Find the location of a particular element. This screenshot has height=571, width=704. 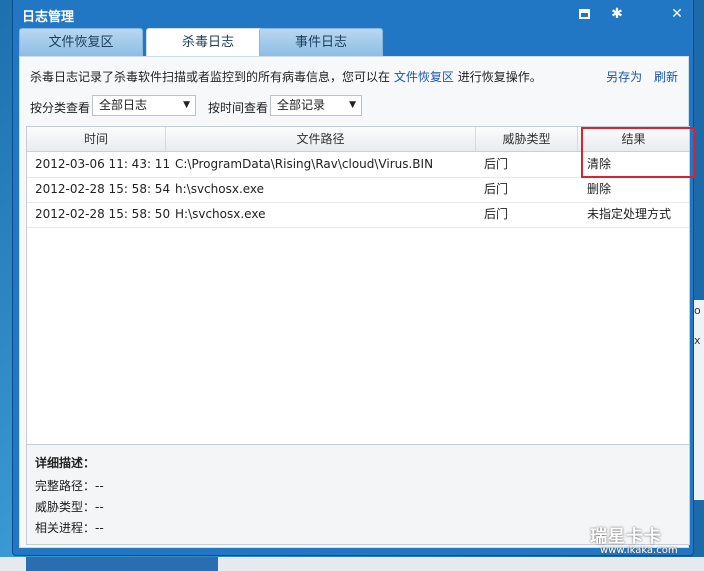

file-recovery-link: 文件恢复区 is located at coordinates (424, 77).